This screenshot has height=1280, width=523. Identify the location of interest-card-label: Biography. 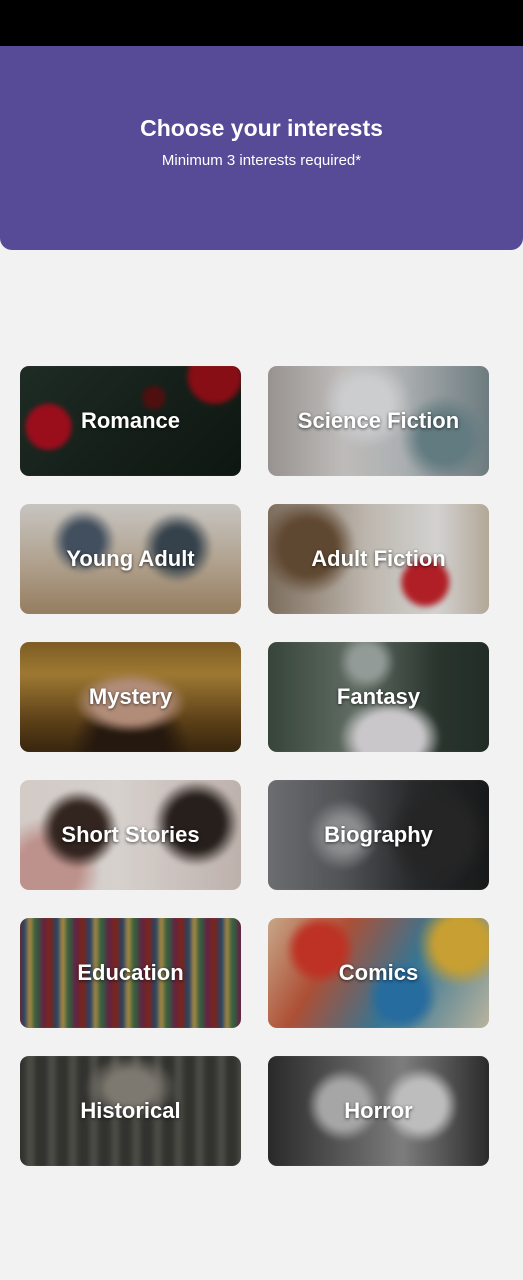
(378, 834).